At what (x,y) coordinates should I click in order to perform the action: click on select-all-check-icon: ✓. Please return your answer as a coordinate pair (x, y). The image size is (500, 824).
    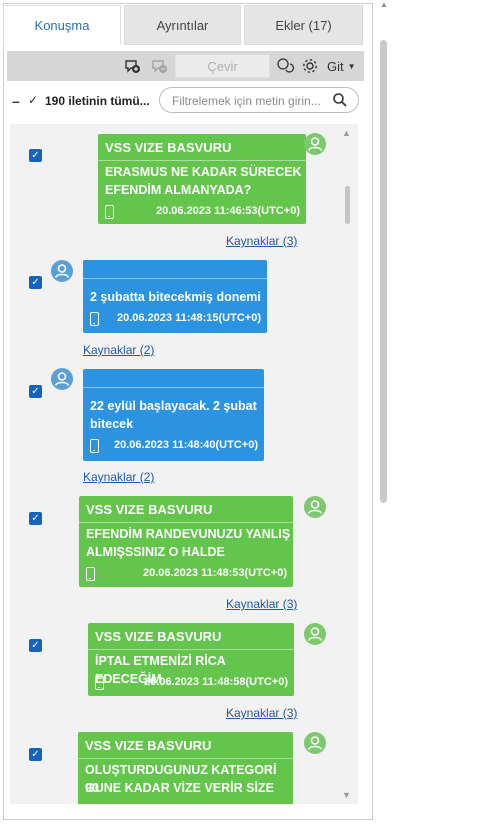
    Looking at the image, I should click on (33, 100).